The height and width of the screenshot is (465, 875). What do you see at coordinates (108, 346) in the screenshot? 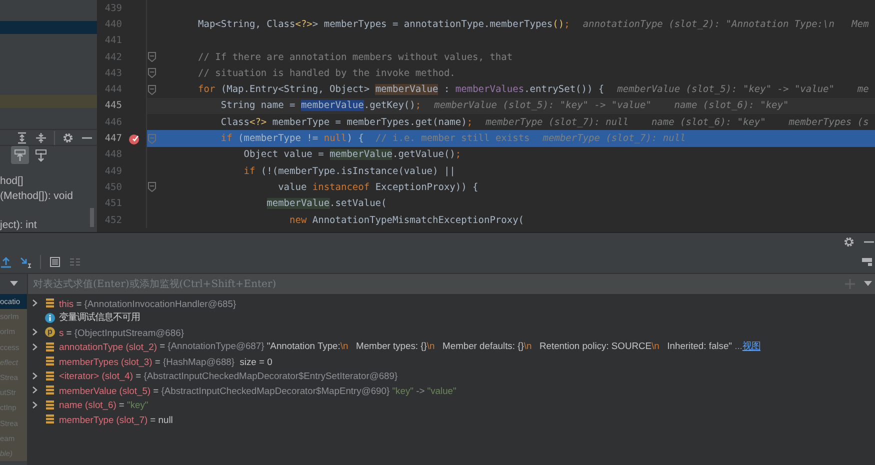
I see `variable-name: annotationType (slot_2)` at bounding box center [108, 346].